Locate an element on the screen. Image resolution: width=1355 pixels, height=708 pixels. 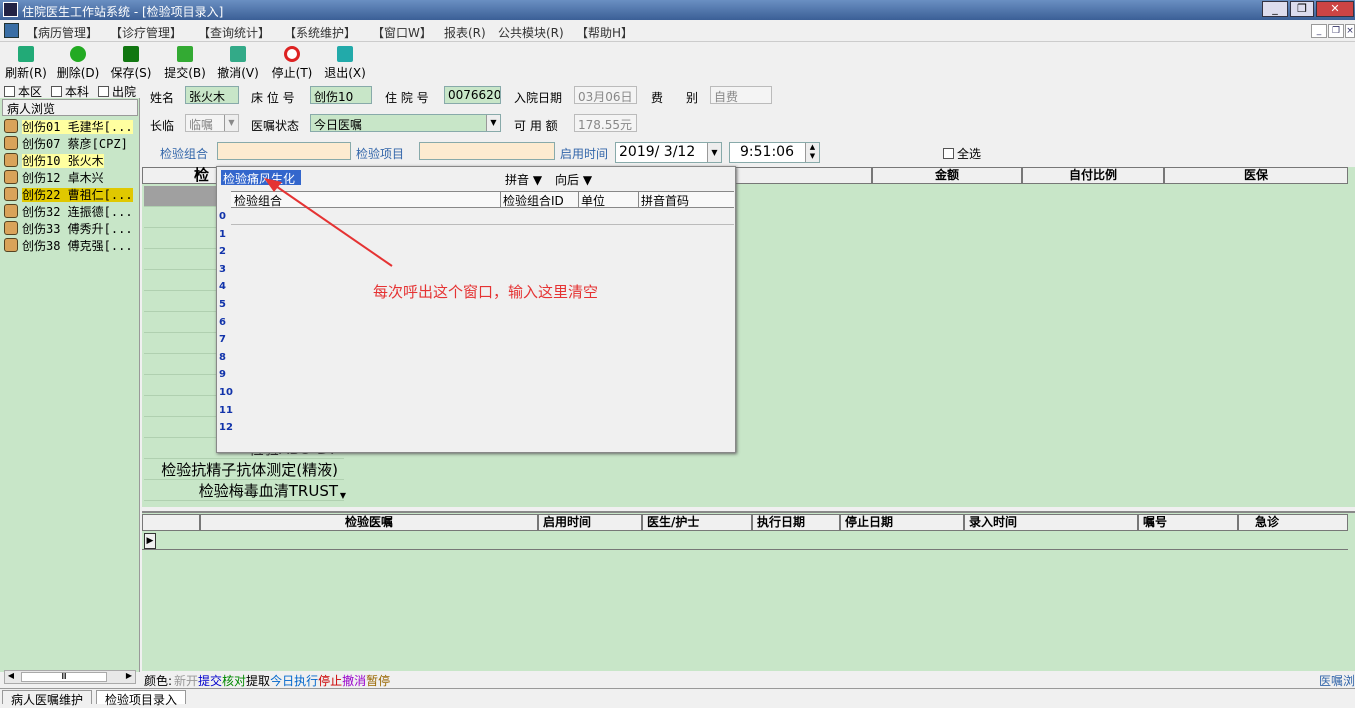
chevron-down-icon: ▼ is located at coordinates (231, 123).